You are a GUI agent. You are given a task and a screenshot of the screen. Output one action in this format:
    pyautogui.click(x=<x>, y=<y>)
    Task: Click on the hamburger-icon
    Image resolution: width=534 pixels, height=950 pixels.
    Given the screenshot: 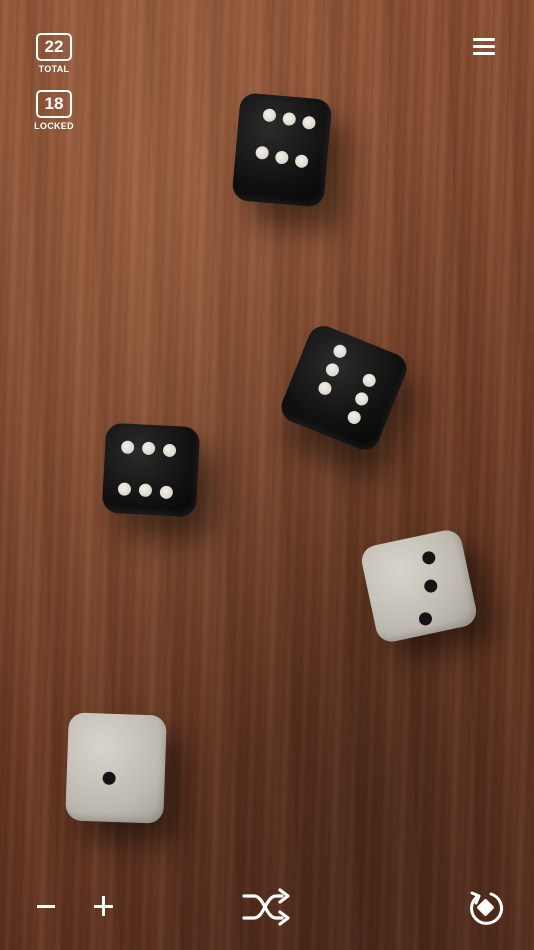 What is the action you would take?
    pyautogui.click(x=484, y=47)
    